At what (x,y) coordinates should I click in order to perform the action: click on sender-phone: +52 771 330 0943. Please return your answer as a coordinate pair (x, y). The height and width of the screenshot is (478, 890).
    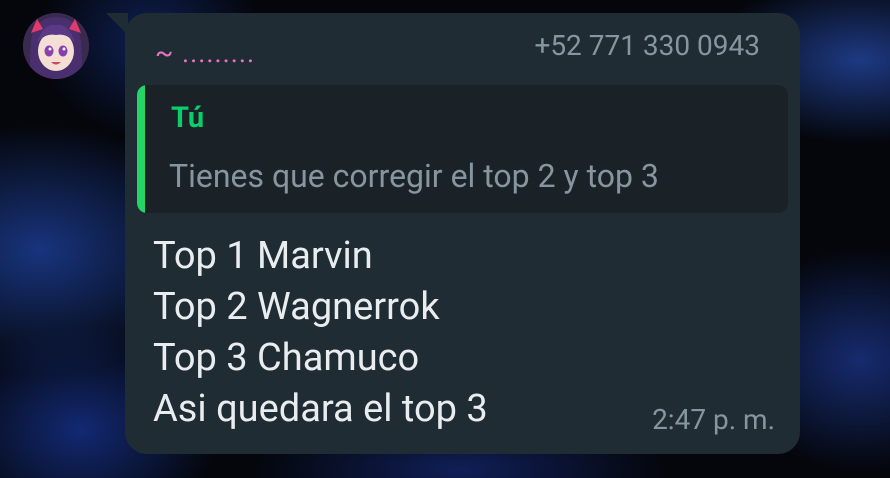
    Looking at the image, I should click on (647, 45).